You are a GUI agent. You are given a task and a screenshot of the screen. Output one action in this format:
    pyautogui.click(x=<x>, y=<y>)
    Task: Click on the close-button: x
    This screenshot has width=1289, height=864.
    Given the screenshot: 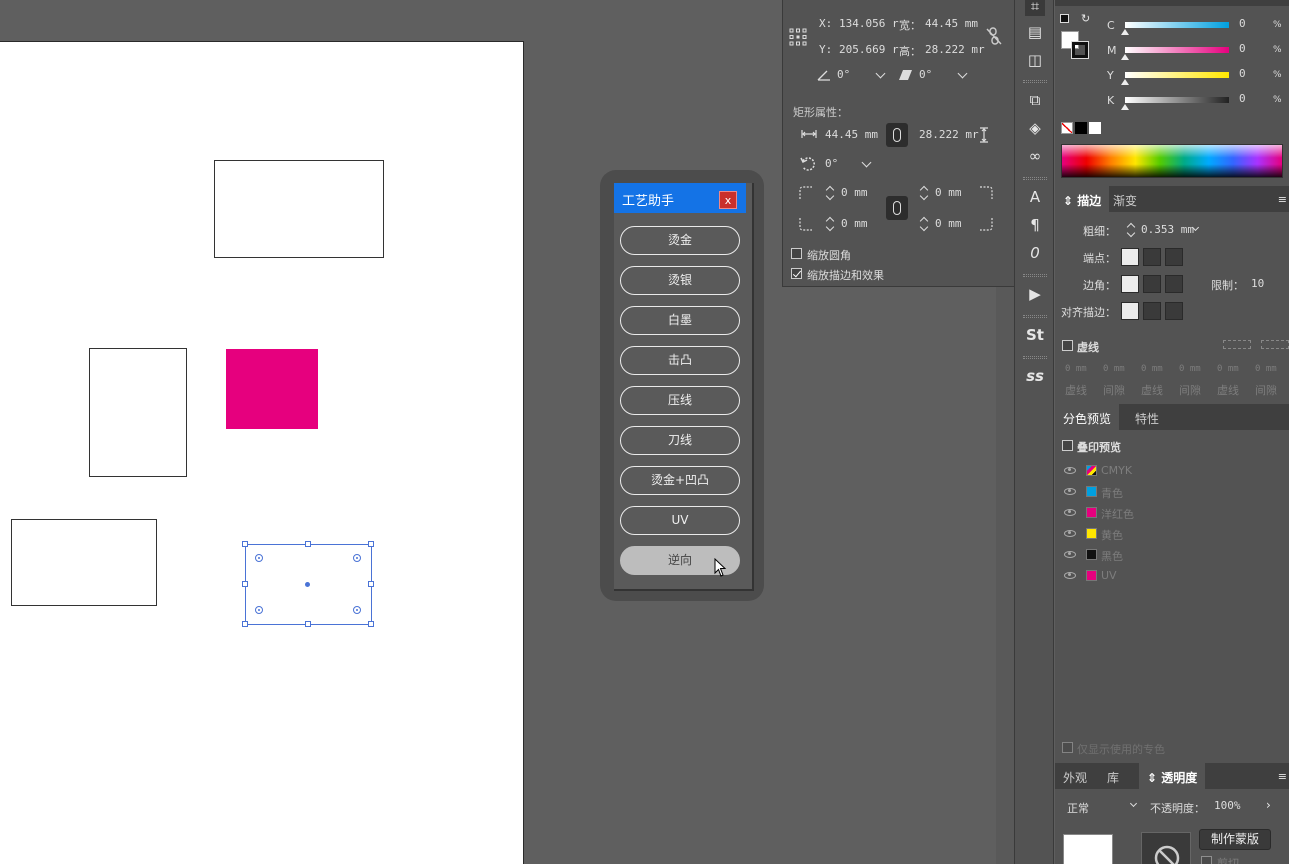 What is the action you would take?
    pyautogui.click(x=728, y=200)
    